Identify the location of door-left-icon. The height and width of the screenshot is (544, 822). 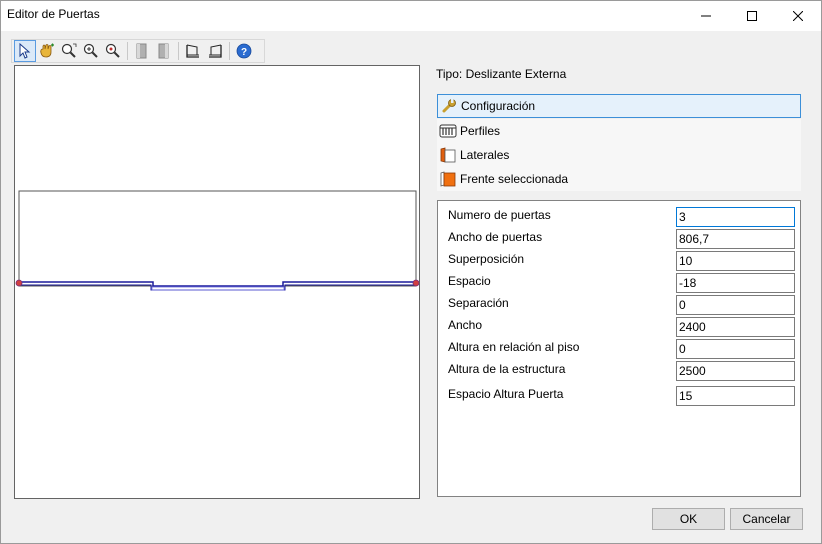
(141, 51).